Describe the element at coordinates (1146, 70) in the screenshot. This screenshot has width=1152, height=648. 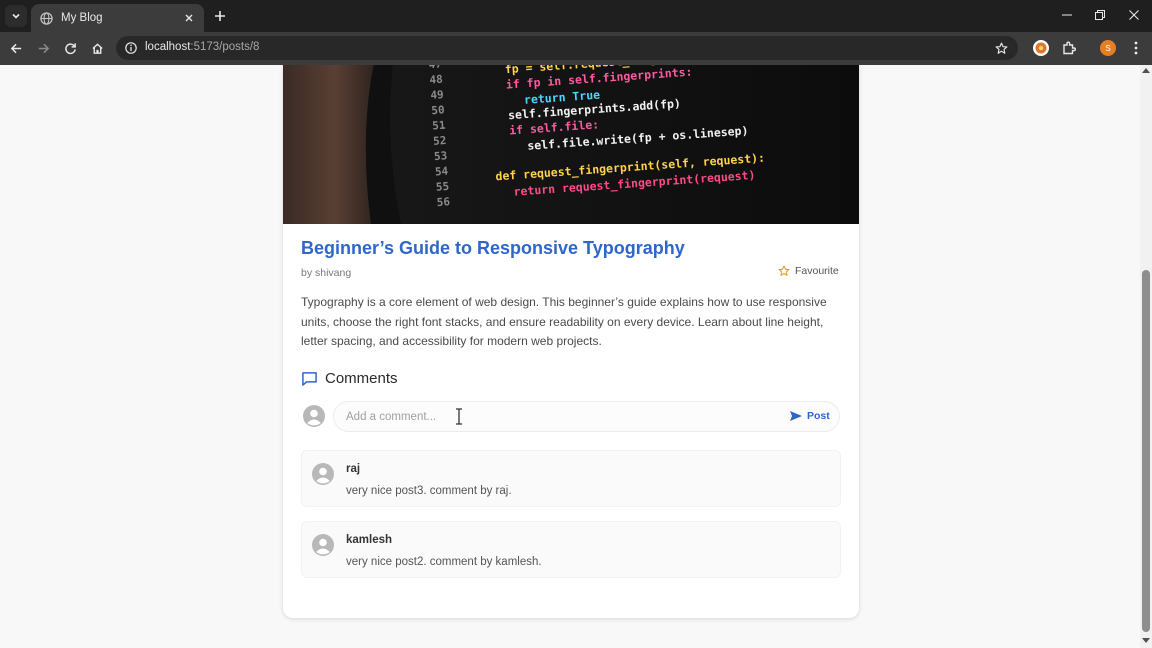
I see `scroll-up-arrow` at that location.